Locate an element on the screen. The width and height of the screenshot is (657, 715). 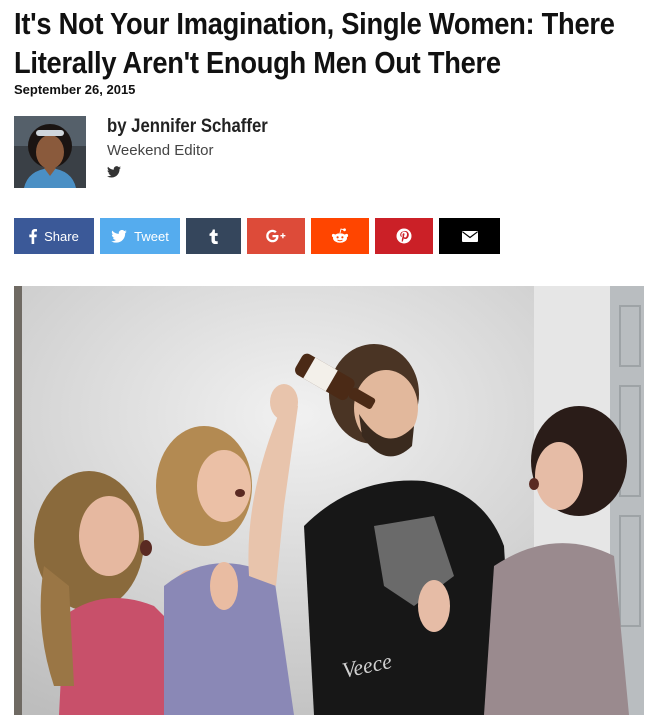
tumblr-share-button is located at coordinates (213, 236).